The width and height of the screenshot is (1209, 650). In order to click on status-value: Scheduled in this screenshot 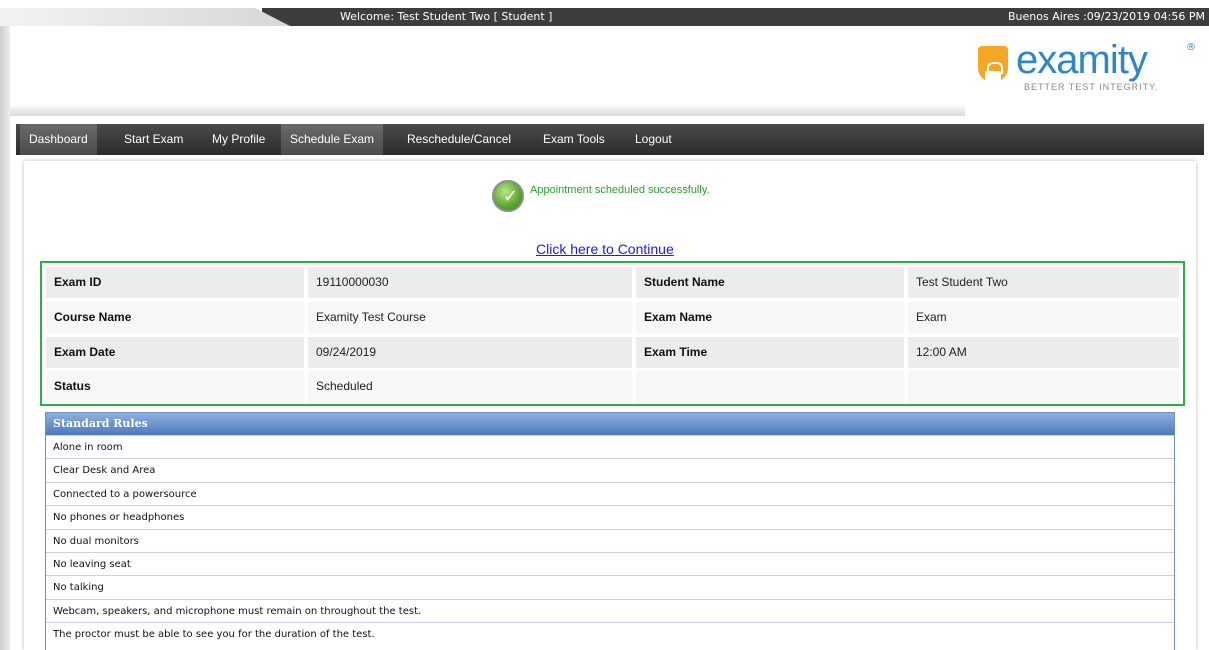, I will do `click(470, 386)`.